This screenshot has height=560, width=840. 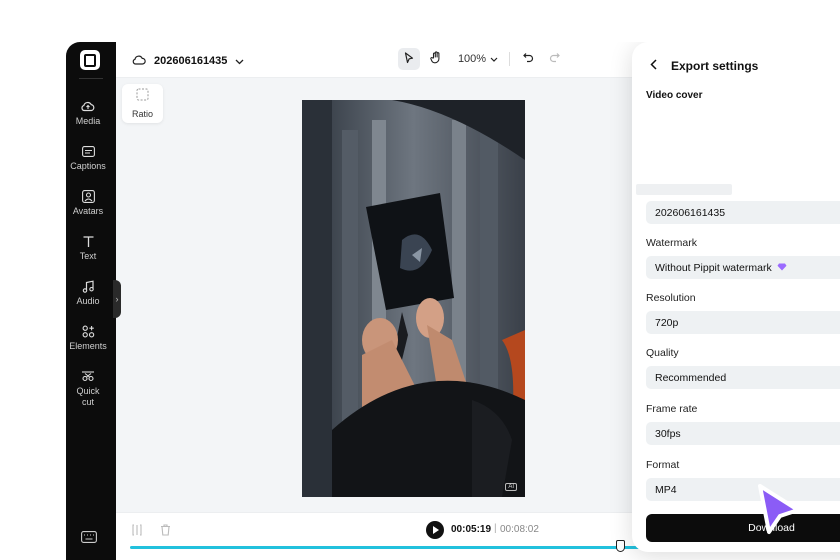 What do you see at coordinates (743, 377) in the screenshot?
I see `quality-select: Recommended` at bounding box center [743, 377].